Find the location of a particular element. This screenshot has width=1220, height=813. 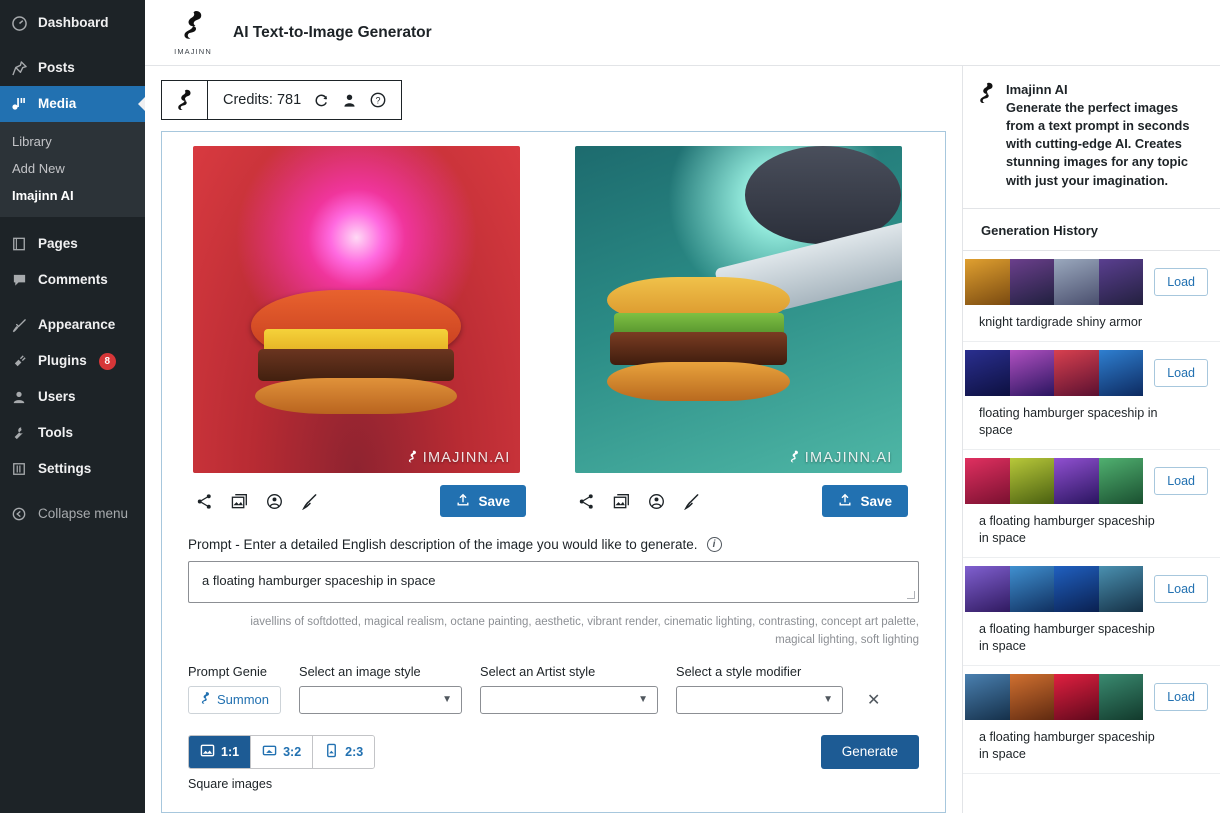

sidebar-item-pages: Pages is located at coordinates (72, 244).